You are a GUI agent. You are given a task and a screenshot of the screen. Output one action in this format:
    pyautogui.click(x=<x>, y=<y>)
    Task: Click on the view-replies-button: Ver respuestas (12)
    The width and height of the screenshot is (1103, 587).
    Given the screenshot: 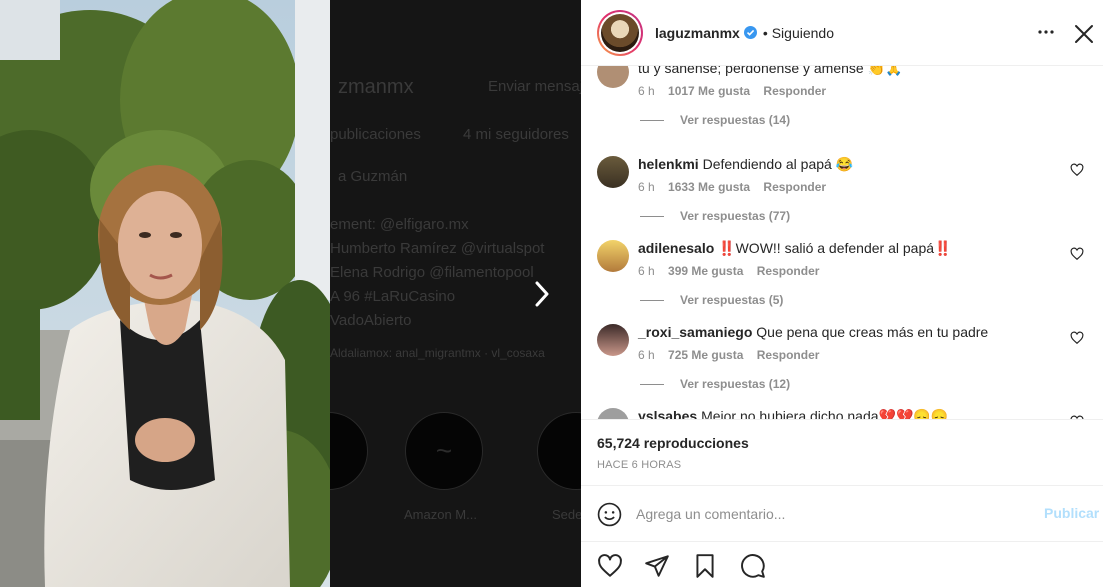 What is the action you would take?
    pyautogui.click(x=715, y=384)
    